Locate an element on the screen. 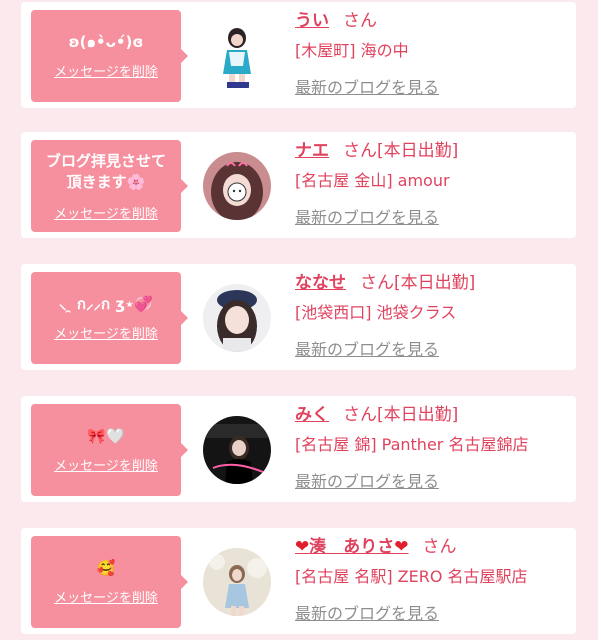  shop-label: [名古屋 錦] Panther 名古屋錦店 is located at coordinates (412, 444).